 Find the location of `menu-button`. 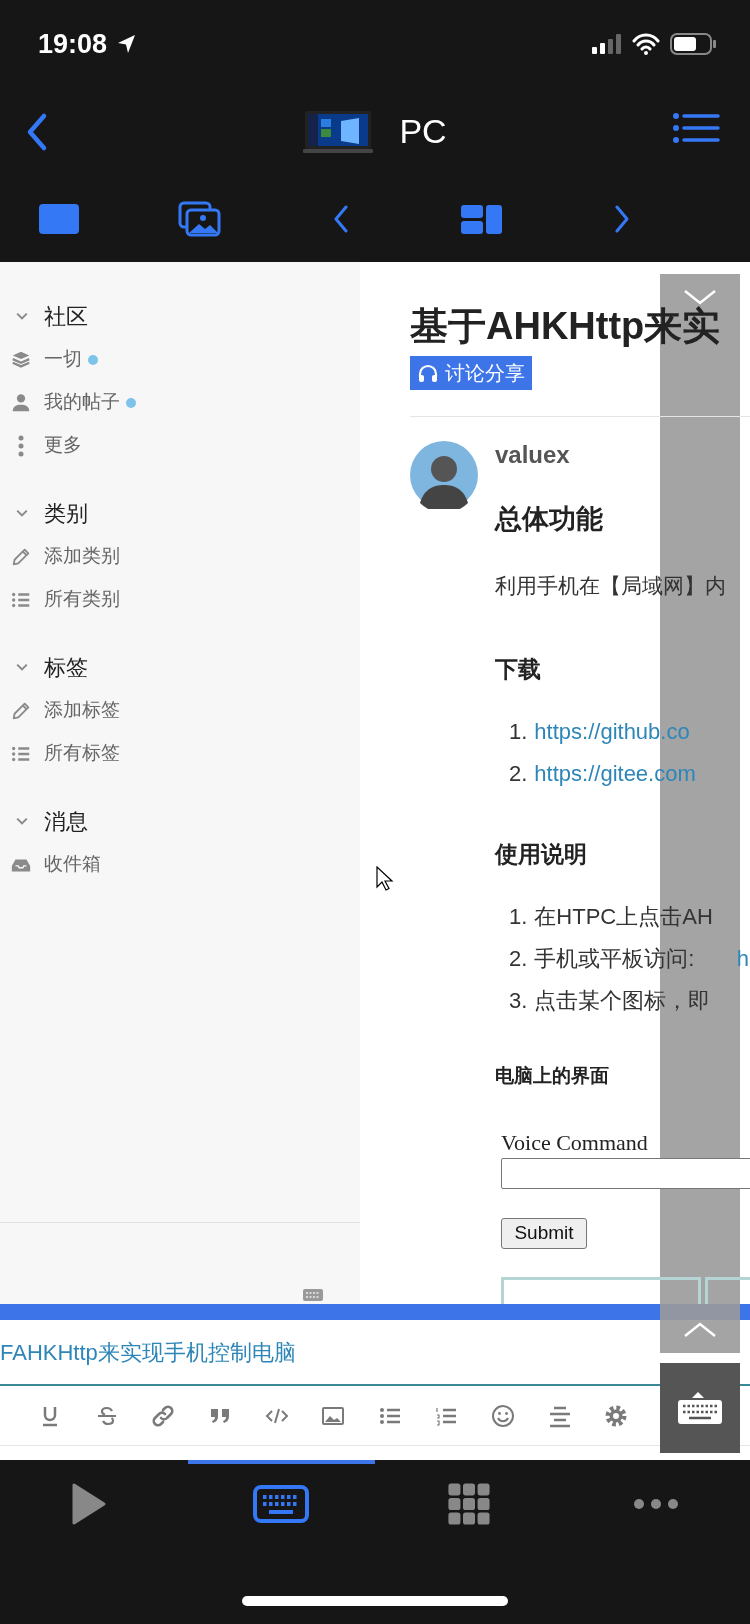

menu-button is located at coordinates (696, 128).